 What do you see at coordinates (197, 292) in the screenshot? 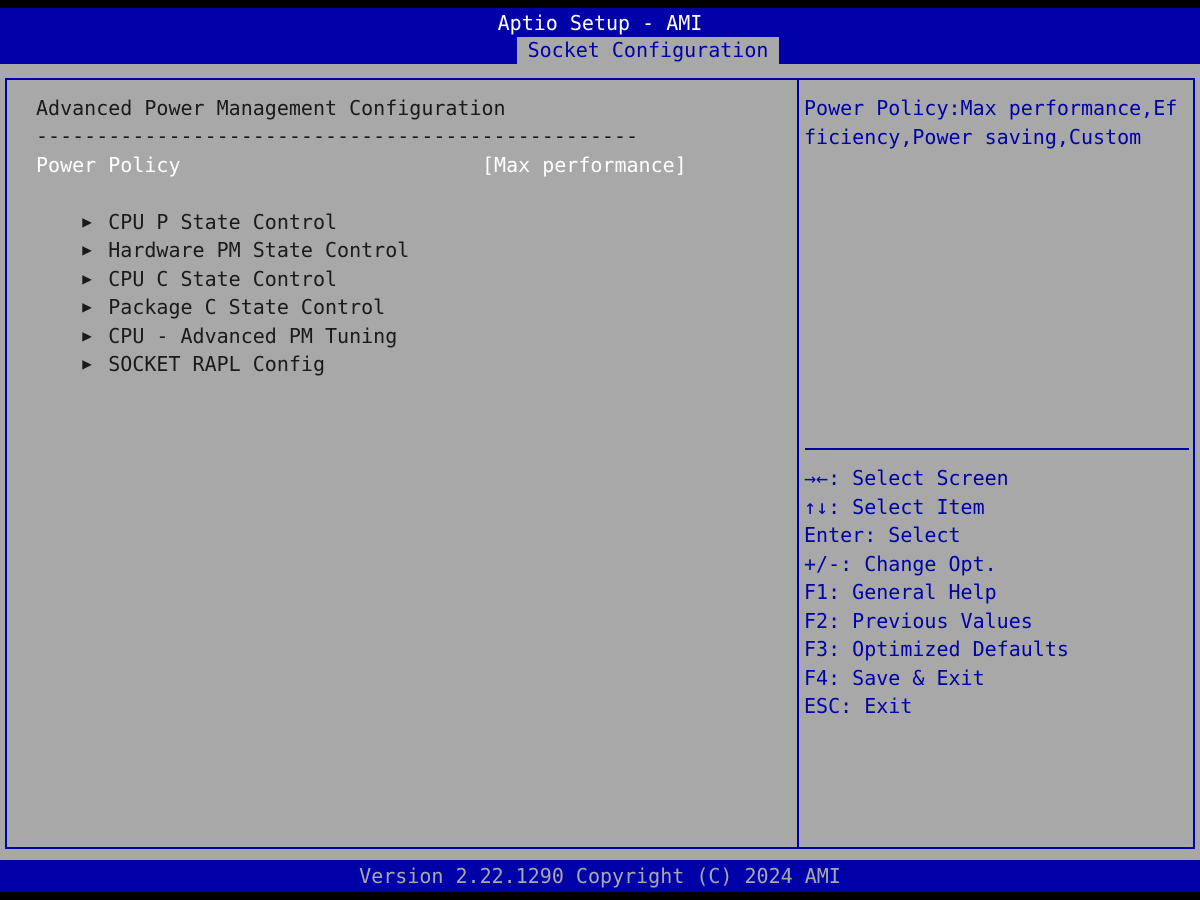
I see `submenu-package-c-state-control: ▶ Package C State Control` at bounding box center [197, 292].